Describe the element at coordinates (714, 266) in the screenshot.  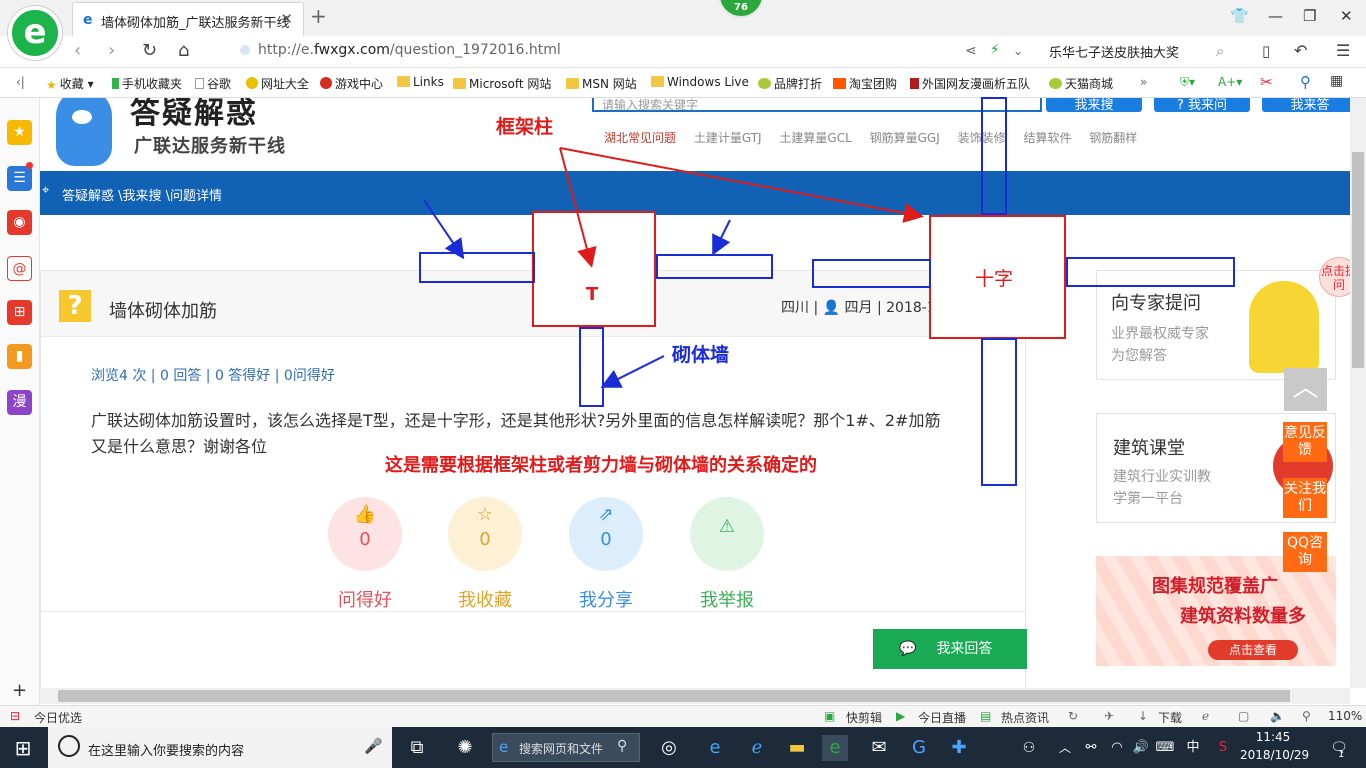
I see `t-right-wall-box` at that location.